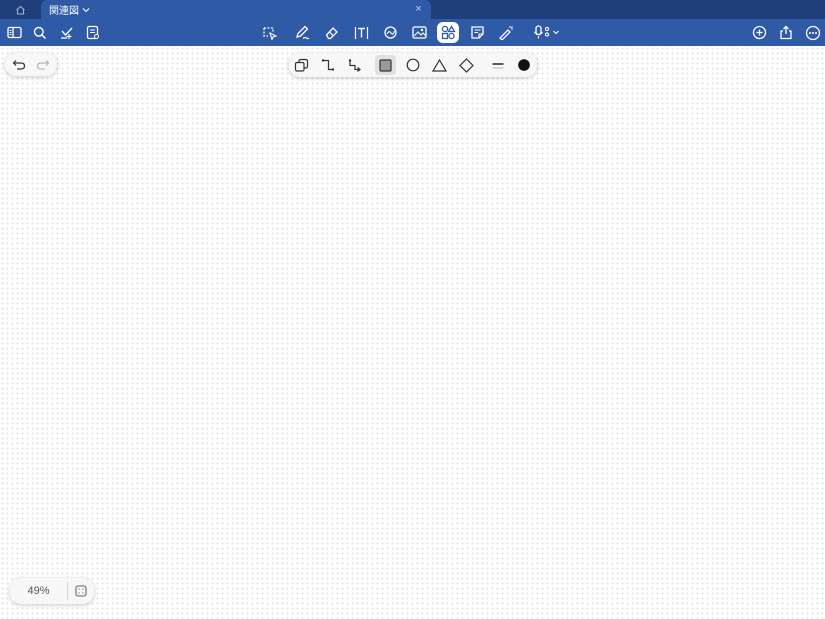 This screenshot has width=825, height=619. I want to click on sidebar-icon, so click(14, 32).